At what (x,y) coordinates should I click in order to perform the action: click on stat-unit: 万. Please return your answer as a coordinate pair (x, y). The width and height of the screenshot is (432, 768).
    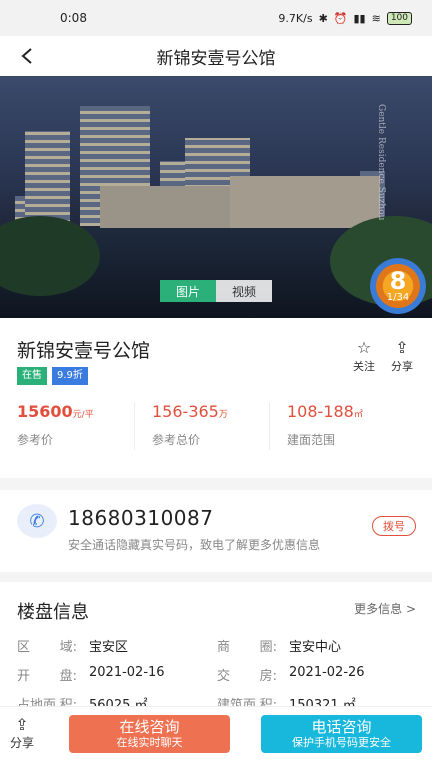
    Looking at the image, I should click on (223, 415).